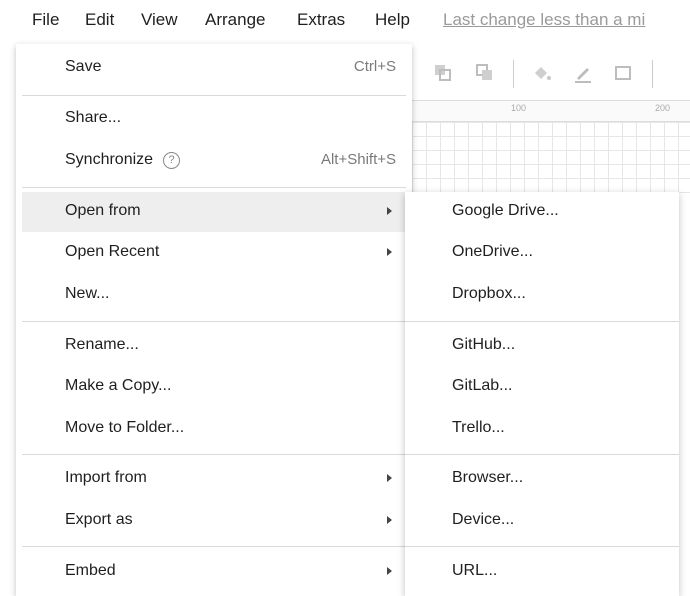  Describe the element at coordinates (103, 210) in the screenshot. I see `menu-item-label: Open from` at that location.